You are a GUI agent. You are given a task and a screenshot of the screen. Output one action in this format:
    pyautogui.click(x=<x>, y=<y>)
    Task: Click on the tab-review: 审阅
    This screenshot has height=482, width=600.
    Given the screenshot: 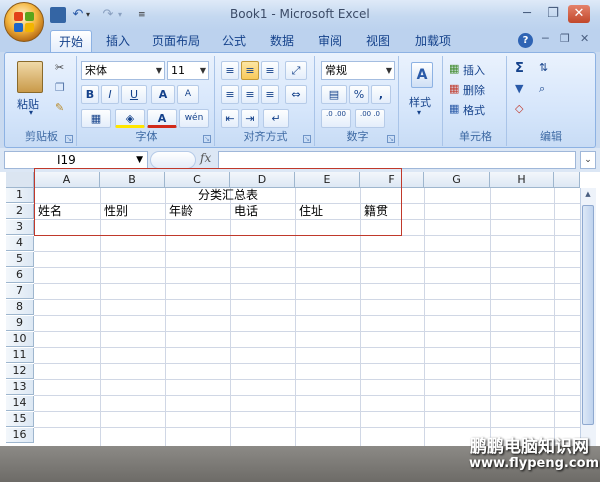 What is the action you would take?
    pyautogui.click(x=330, y=41)
    